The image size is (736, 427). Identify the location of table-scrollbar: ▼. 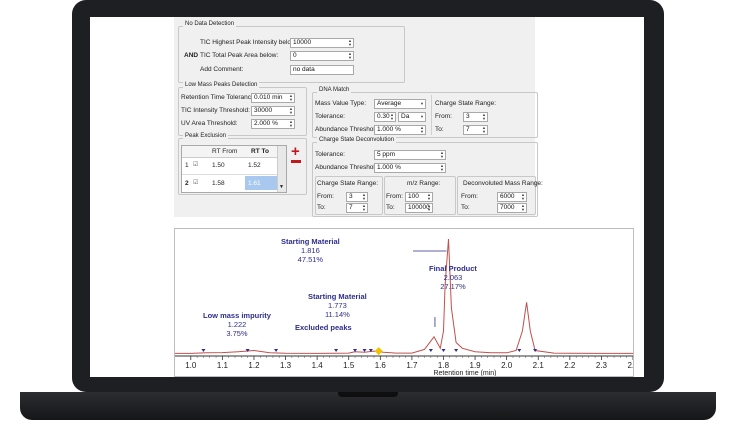
(281, 169).